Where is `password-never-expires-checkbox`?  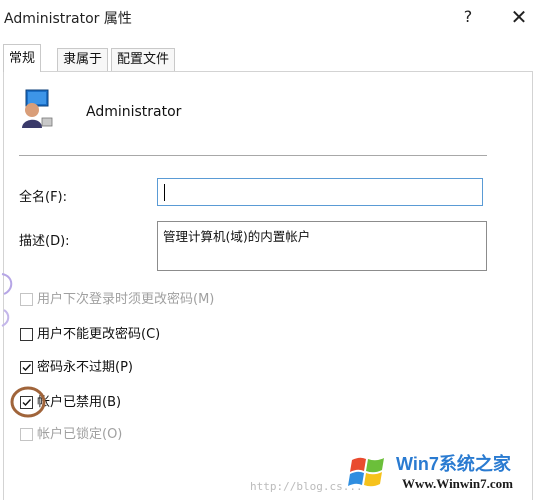 password-never-expires-checkbox is located at coordinates (26, 367).